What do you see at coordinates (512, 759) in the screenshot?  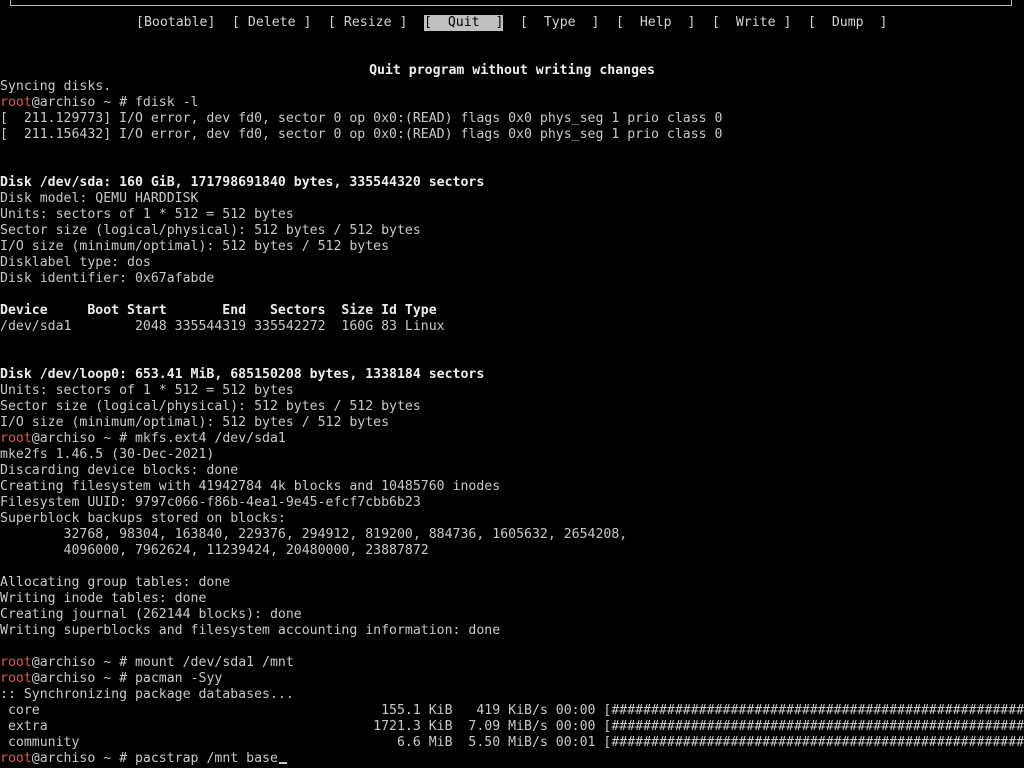 I see `terminal-command-line: root@archiso ~ # pacstrap /mnt base` at bounding box center [512, 759].